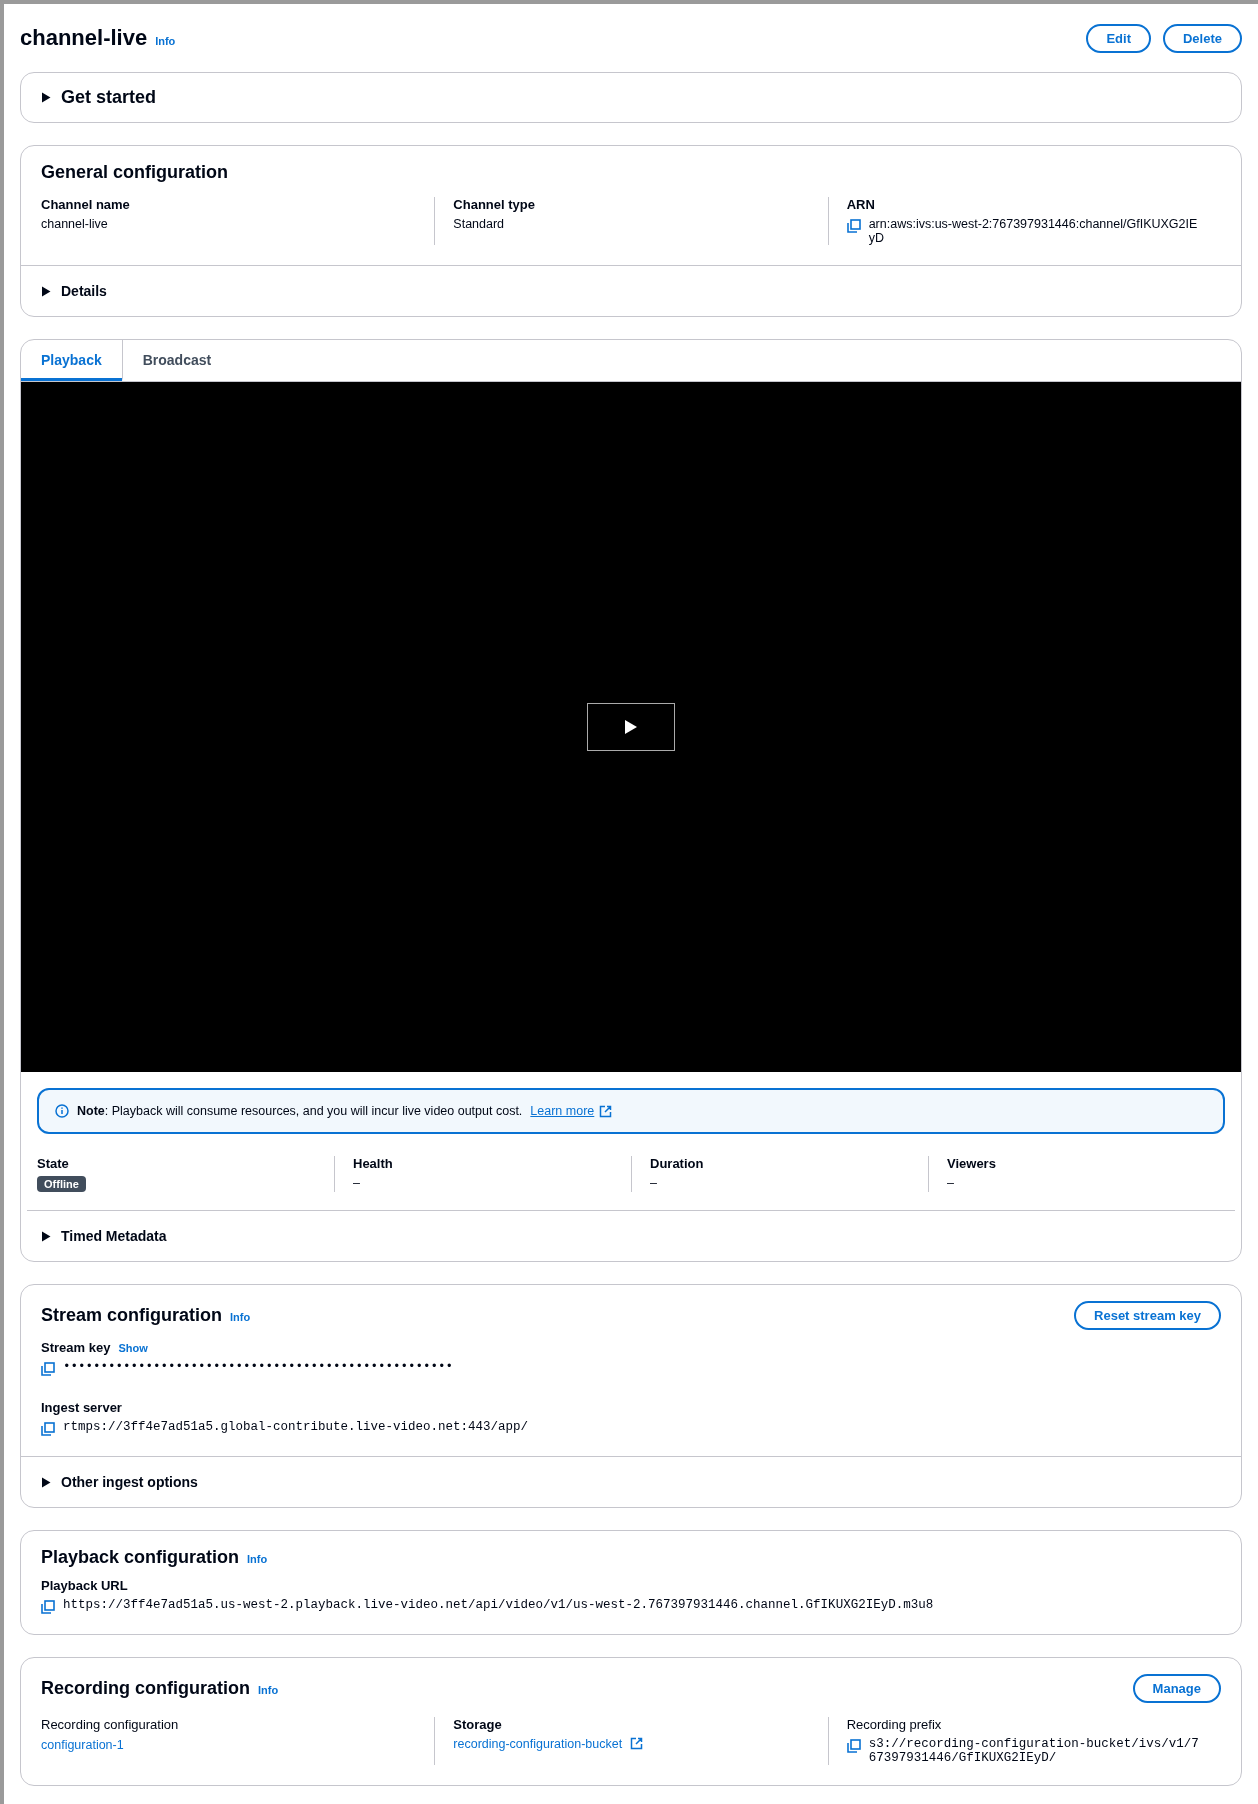 This screenshot has width=1258, height=1804. I want to click on header-button: Edit, so click(1118, 38).